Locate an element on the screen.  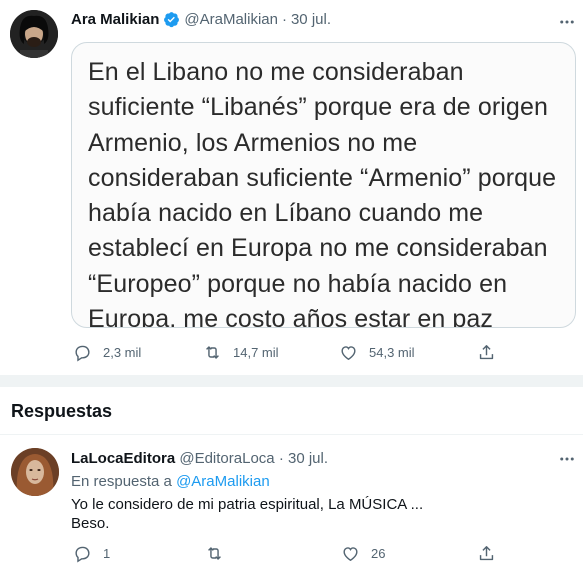
tweet-header: Ara Malikian @AraMalikian · 30 jul. is located at coordinates (201, 19).